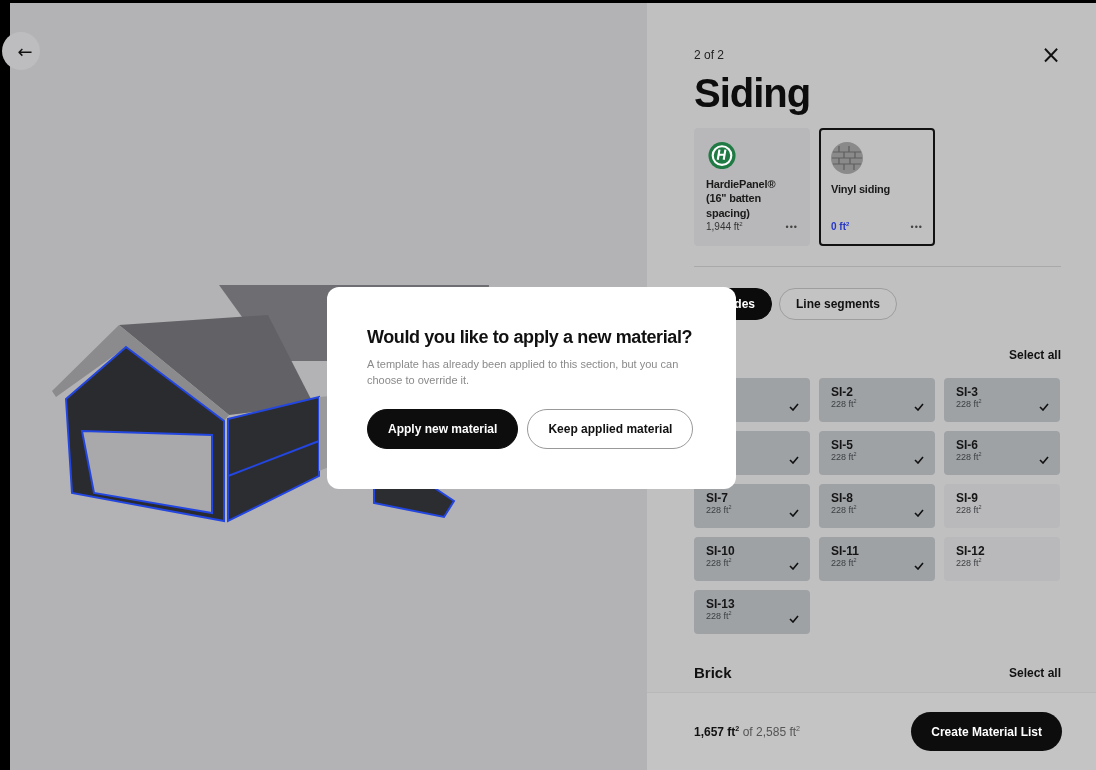  I want to click on segment-name: SI-12, so click(971, 551).